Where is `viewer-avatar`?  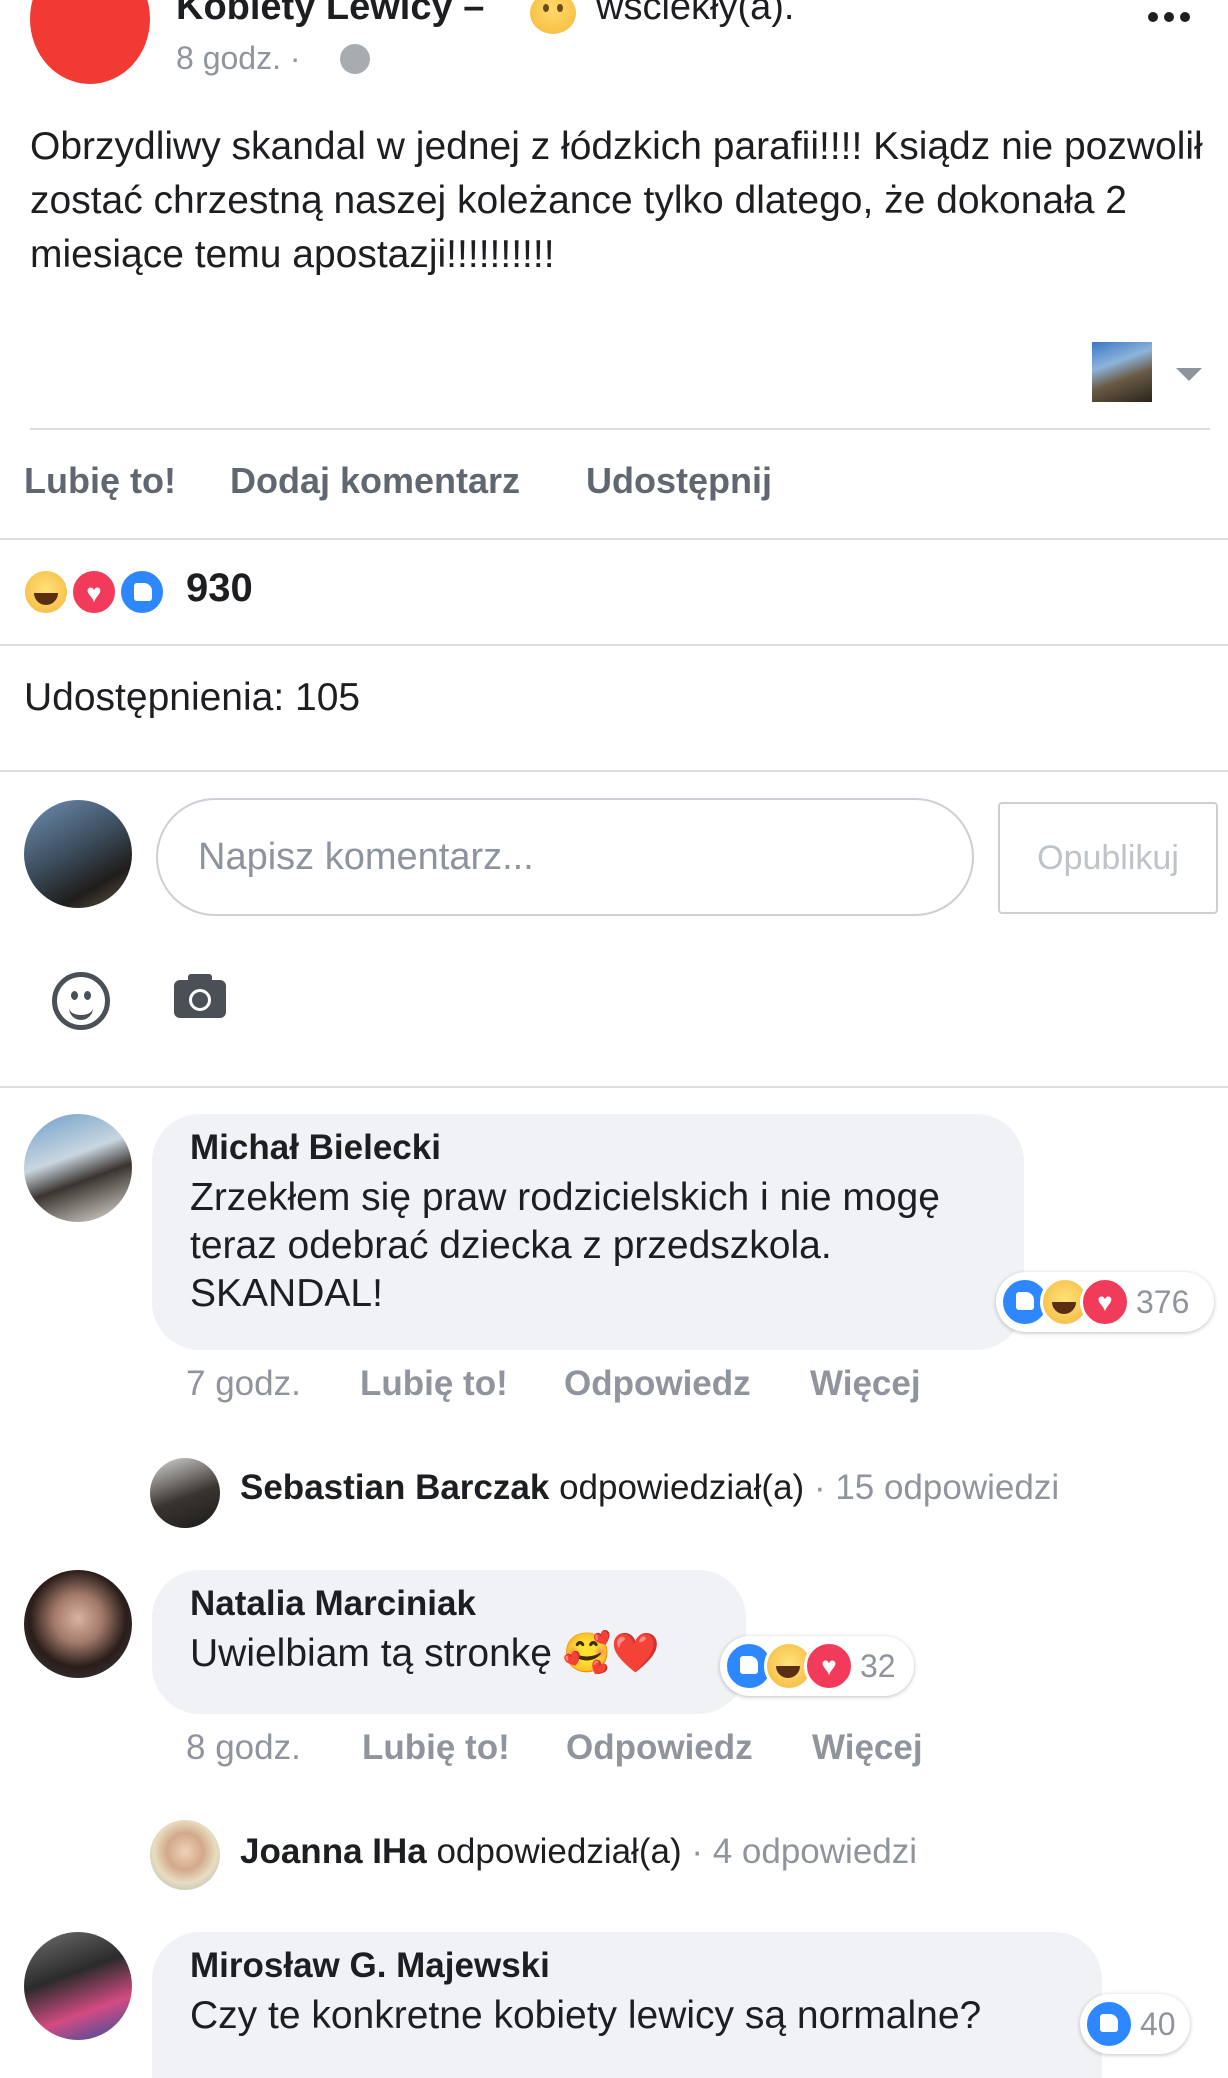
viewer-avatar is located at coordinates (1122, 372).